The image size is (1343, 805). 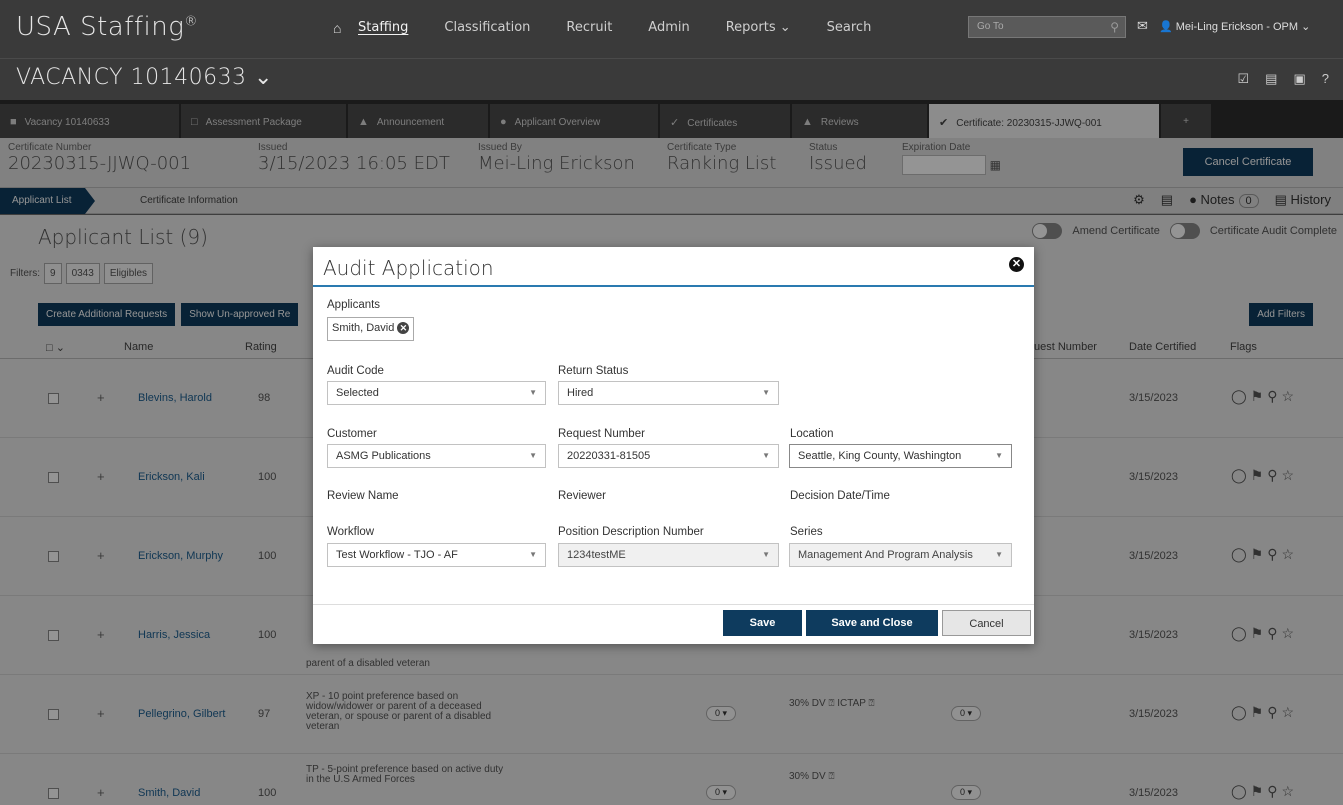 What do you see at coordinates (840, 496) in the screenshot?
I see `decision-datetime-label: Decision Date/Time` at bounding box center [840, 496].